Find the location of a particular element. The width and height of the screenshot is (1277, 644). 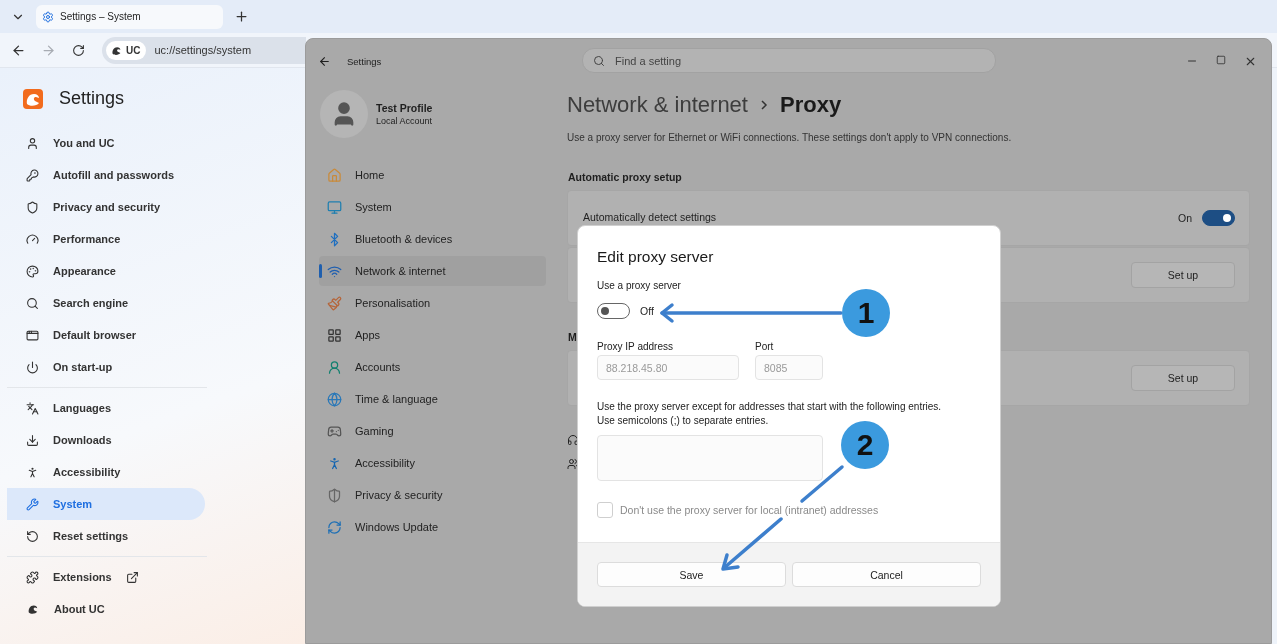

browser-tab: Settings – System is located at coordinates (129, 16).